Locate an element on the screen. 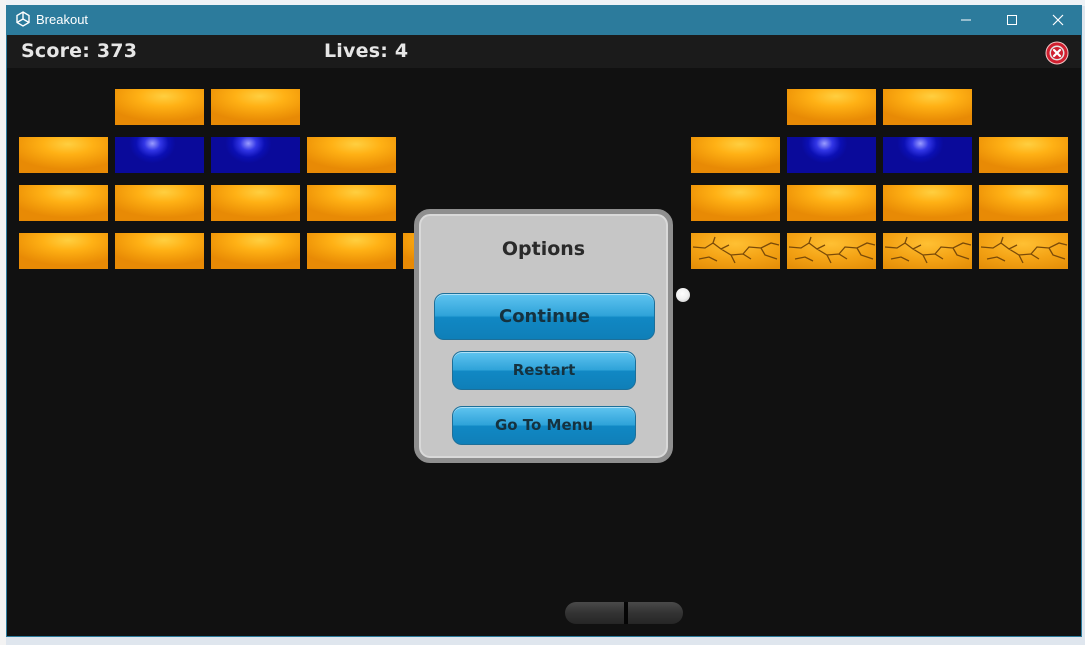 The height and width of the screenshot is (645, 1085). close-icon is located at coordinates (1058, 20).